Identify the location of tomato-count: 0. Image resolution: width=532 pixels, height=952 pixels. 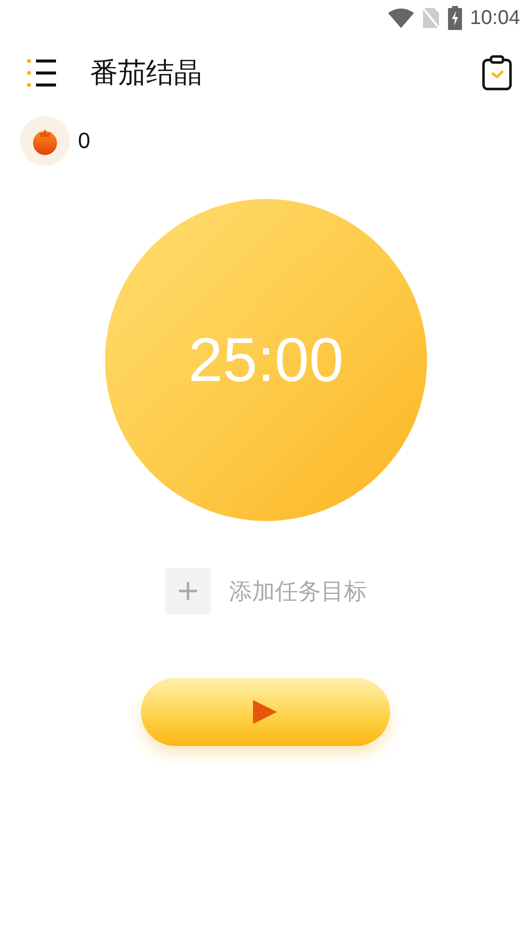
(84, 141).